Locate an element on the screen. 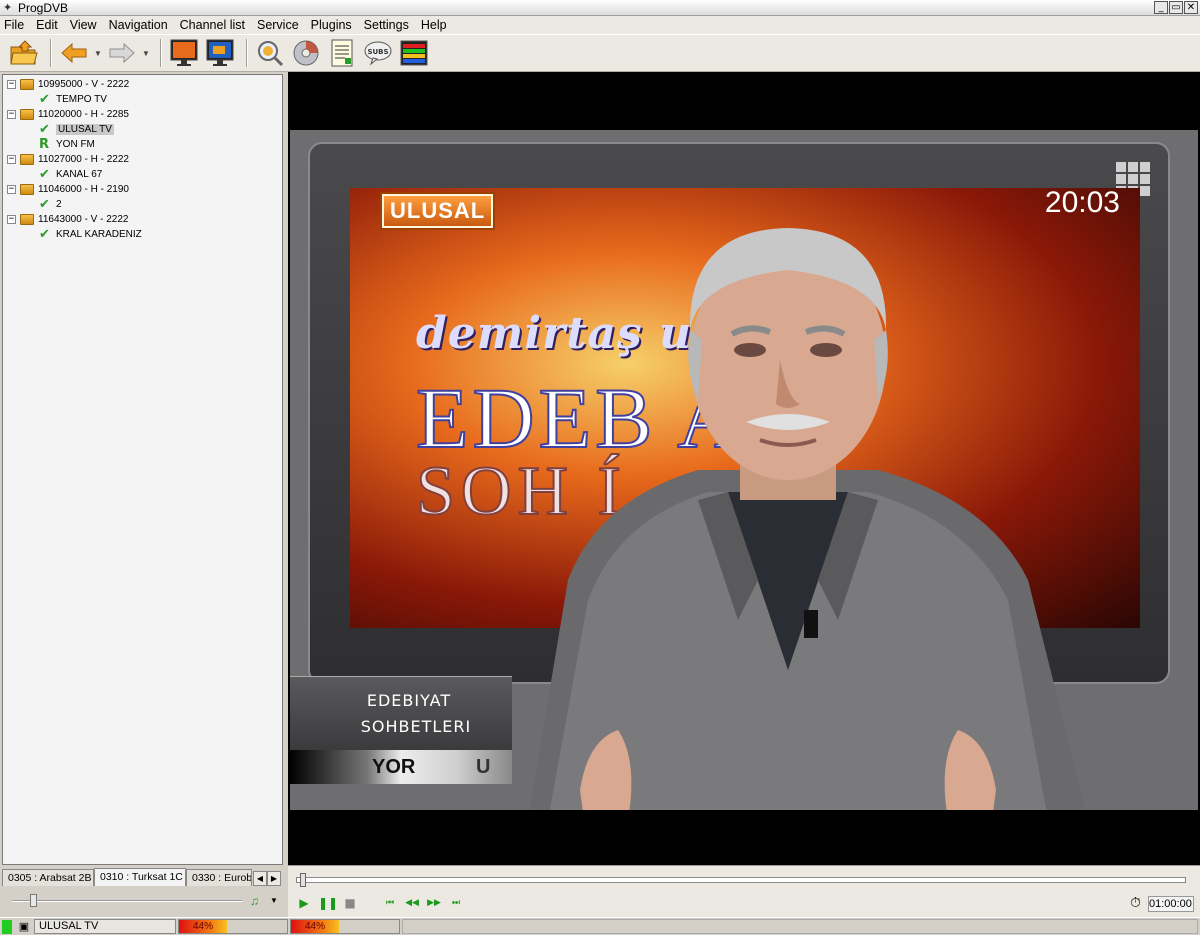 This screenshot has height=935, width=1200. forward-button is located at coordinates (122, 53).